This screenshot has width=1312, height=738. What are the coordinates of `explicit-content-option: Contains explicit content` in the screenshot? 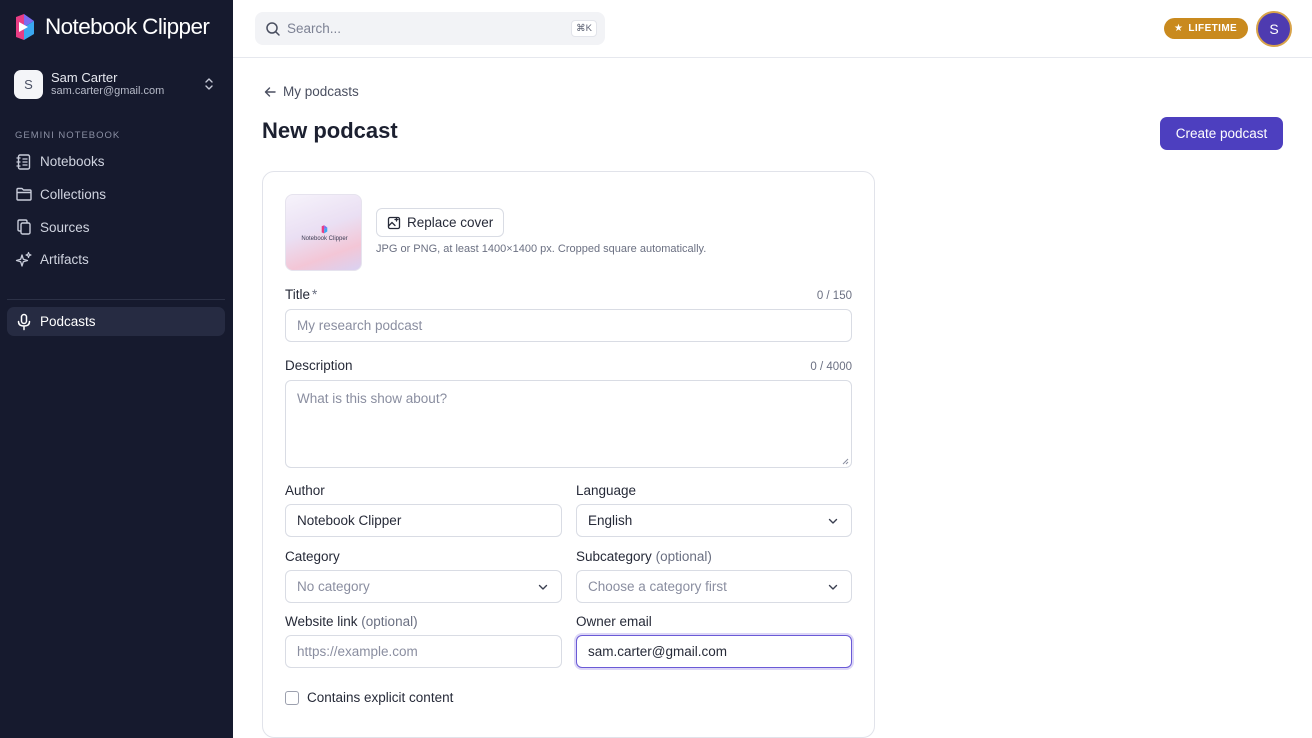 It's located at (369, 697).